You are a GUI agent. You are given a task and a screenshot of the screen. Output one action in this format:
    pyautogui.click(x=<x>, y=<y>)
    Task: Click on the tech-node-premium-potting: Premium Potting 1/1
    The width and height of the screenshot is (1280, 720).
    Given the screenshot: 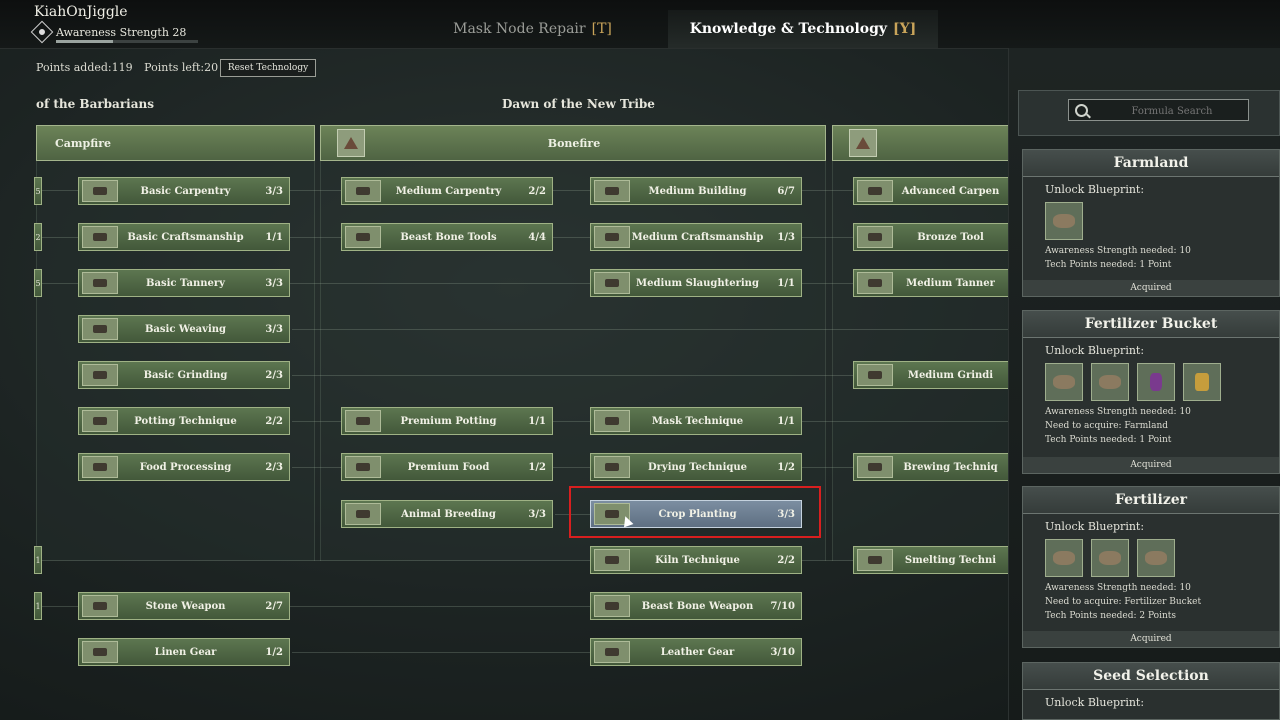 What is the action you would take?
    pyautogui.click(x=447, y=421)
    